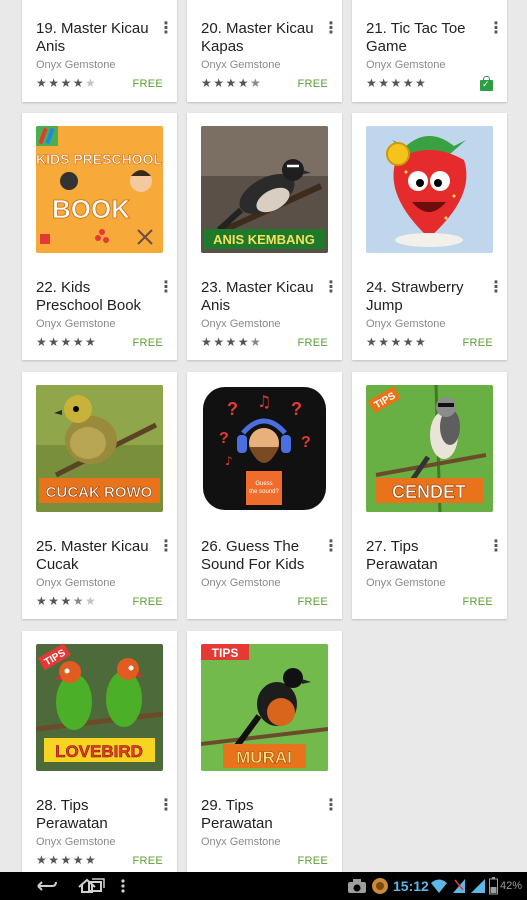 The height and width of the screenshot is (900, 527). What do you see at coordinates (493, 886) in the screenshot?
I see `battery-icon` at bounding box center [493, 886].